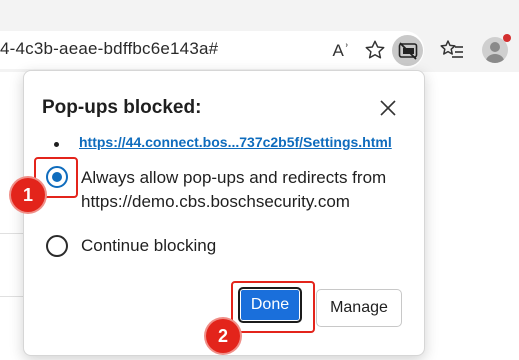 The height and width of the screenshot is (360, 519). I want to click on manage-button: Manage, so click(359, 308).